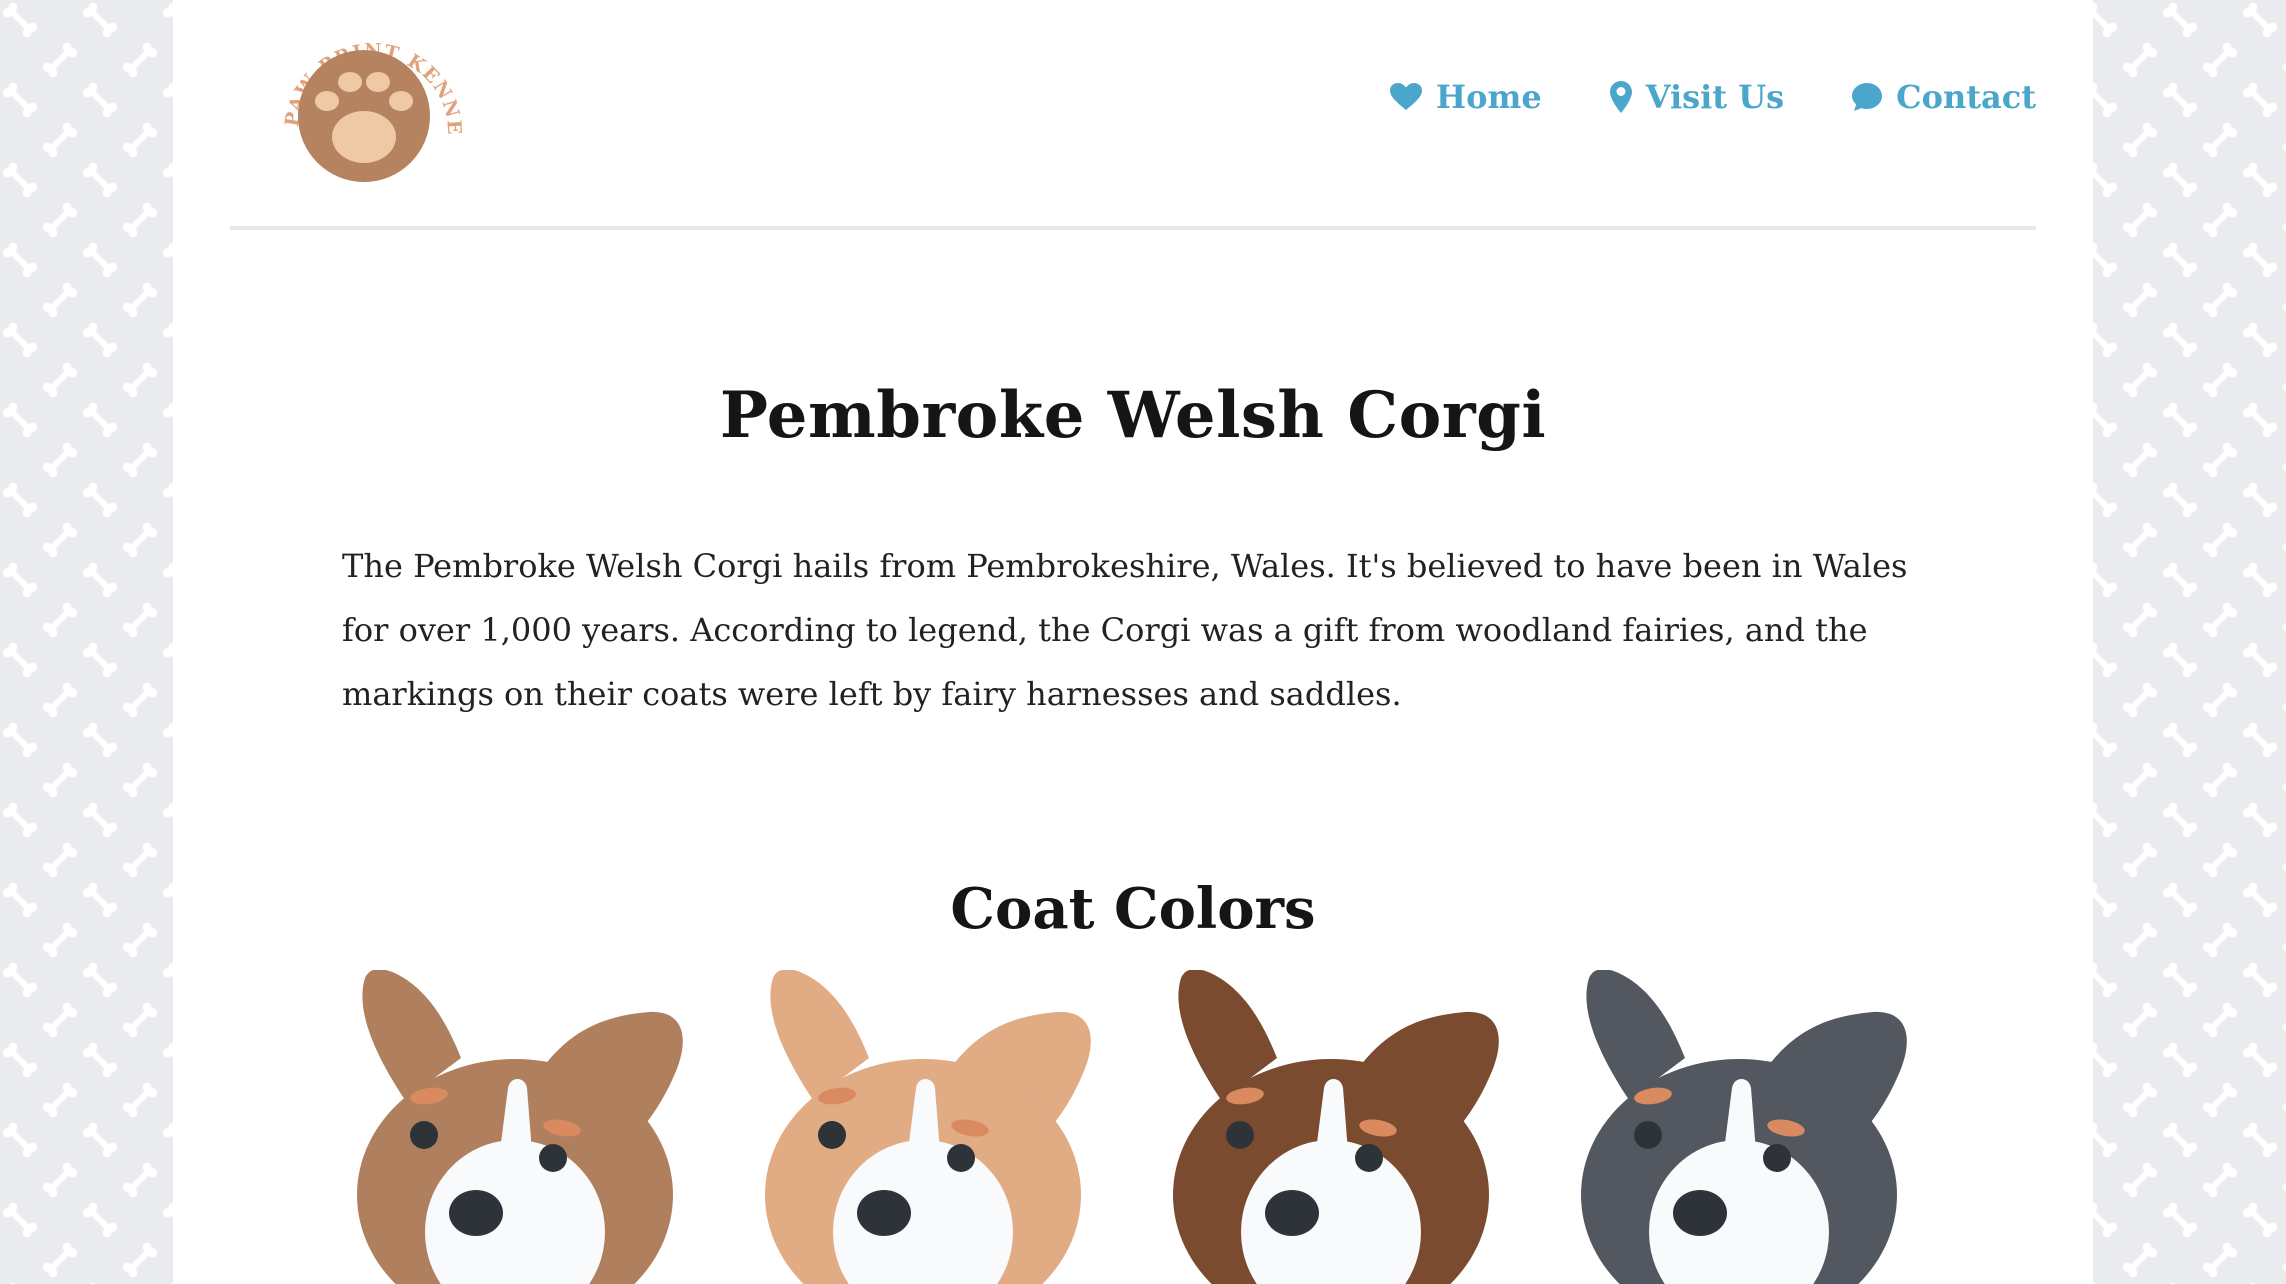  What do you see at coordinates (1966, 97) in the screenshot?
I see `nav-contact-label: Contact` at bounding box center [1966, 97].